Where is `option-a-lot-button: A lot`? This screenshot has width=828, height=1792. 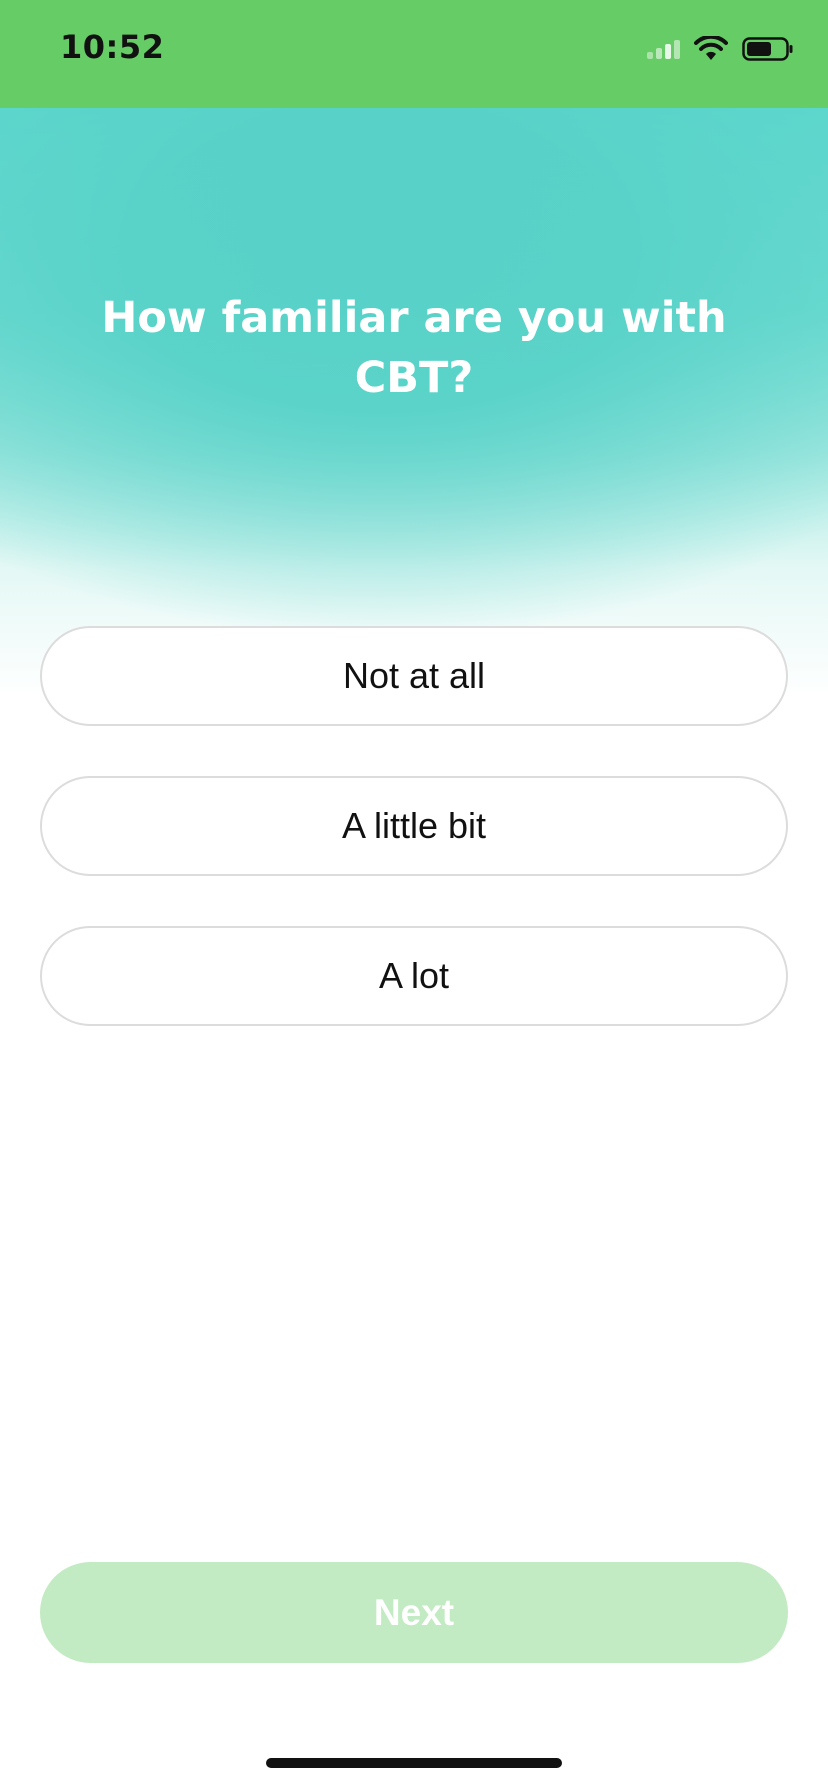
option-a-lot-button: A lot is located at coordinates (414, 976).